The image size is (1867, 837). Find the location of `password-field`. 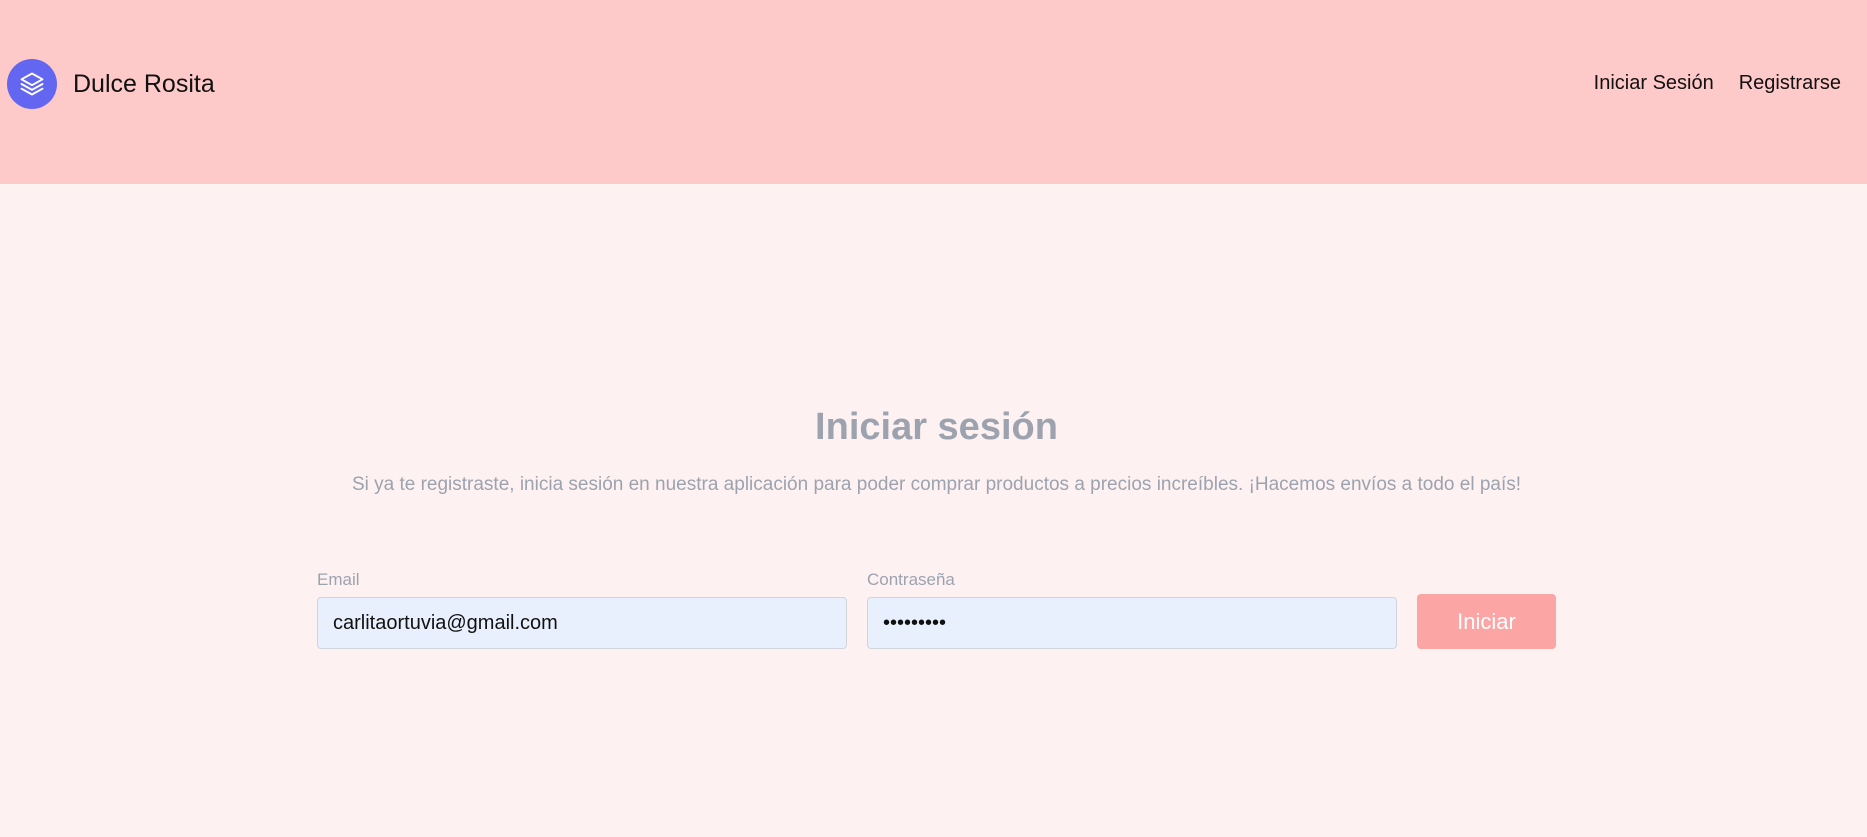

password-field is located at coordinates (1132, 623).